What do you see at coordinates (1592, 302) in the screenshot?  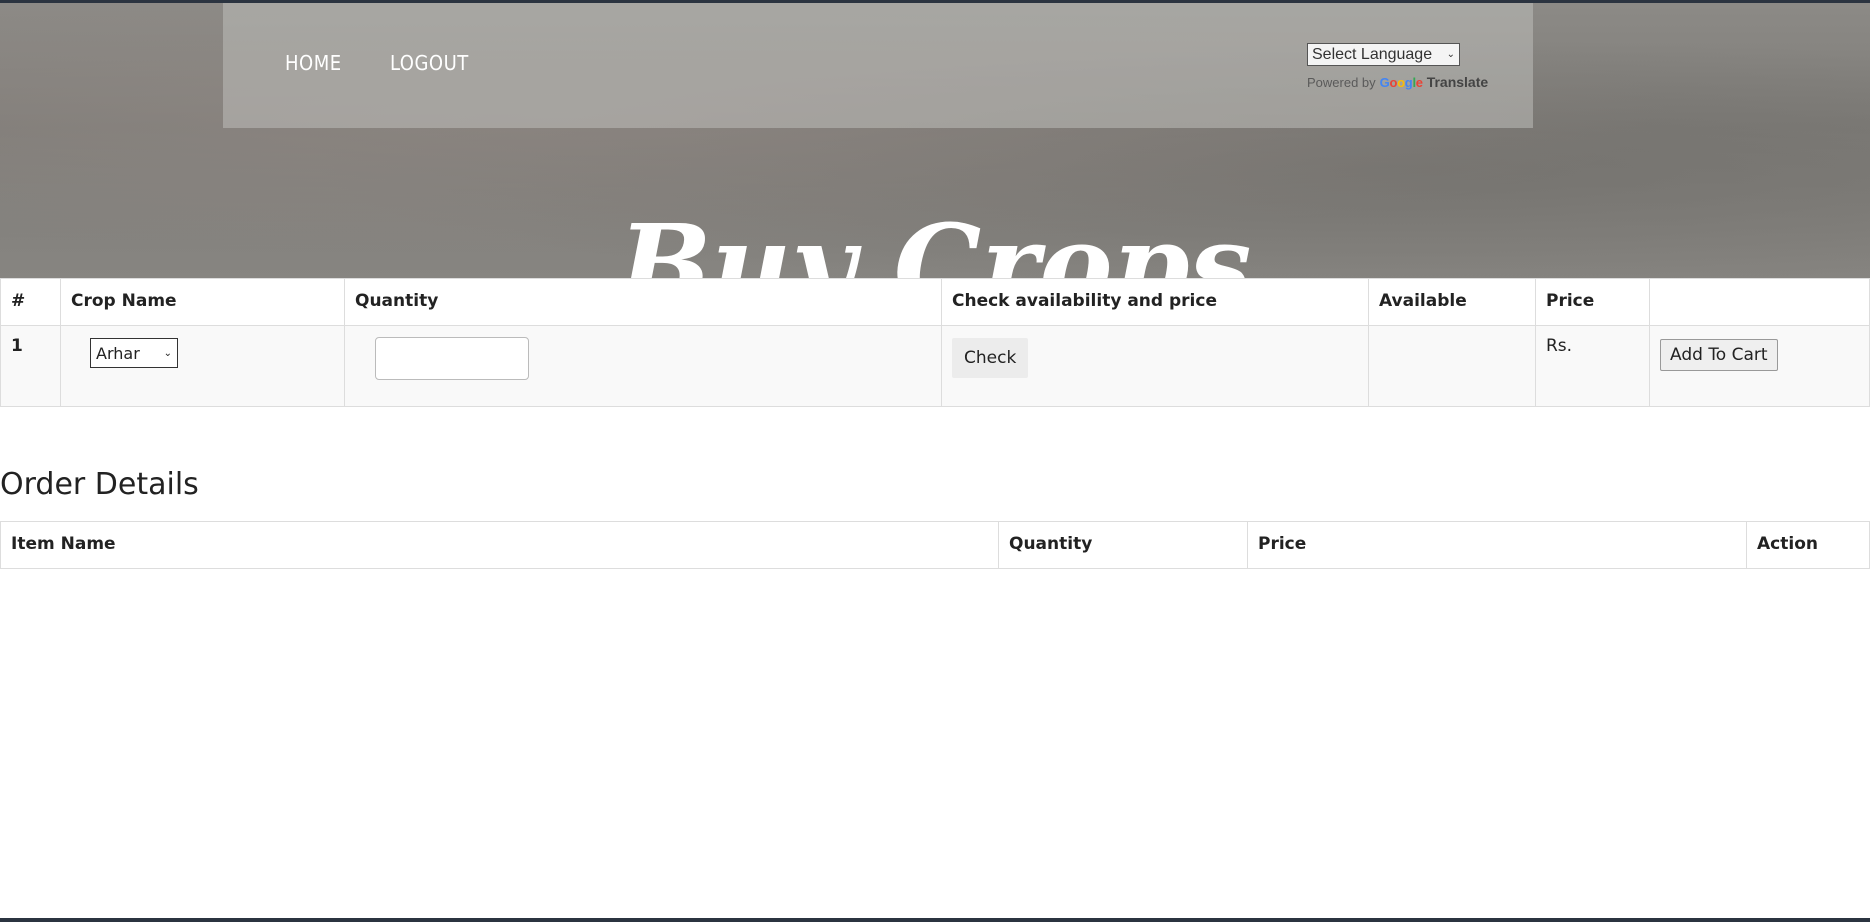 I see `column-header-price: Price` at bounding box center [1592, 302].